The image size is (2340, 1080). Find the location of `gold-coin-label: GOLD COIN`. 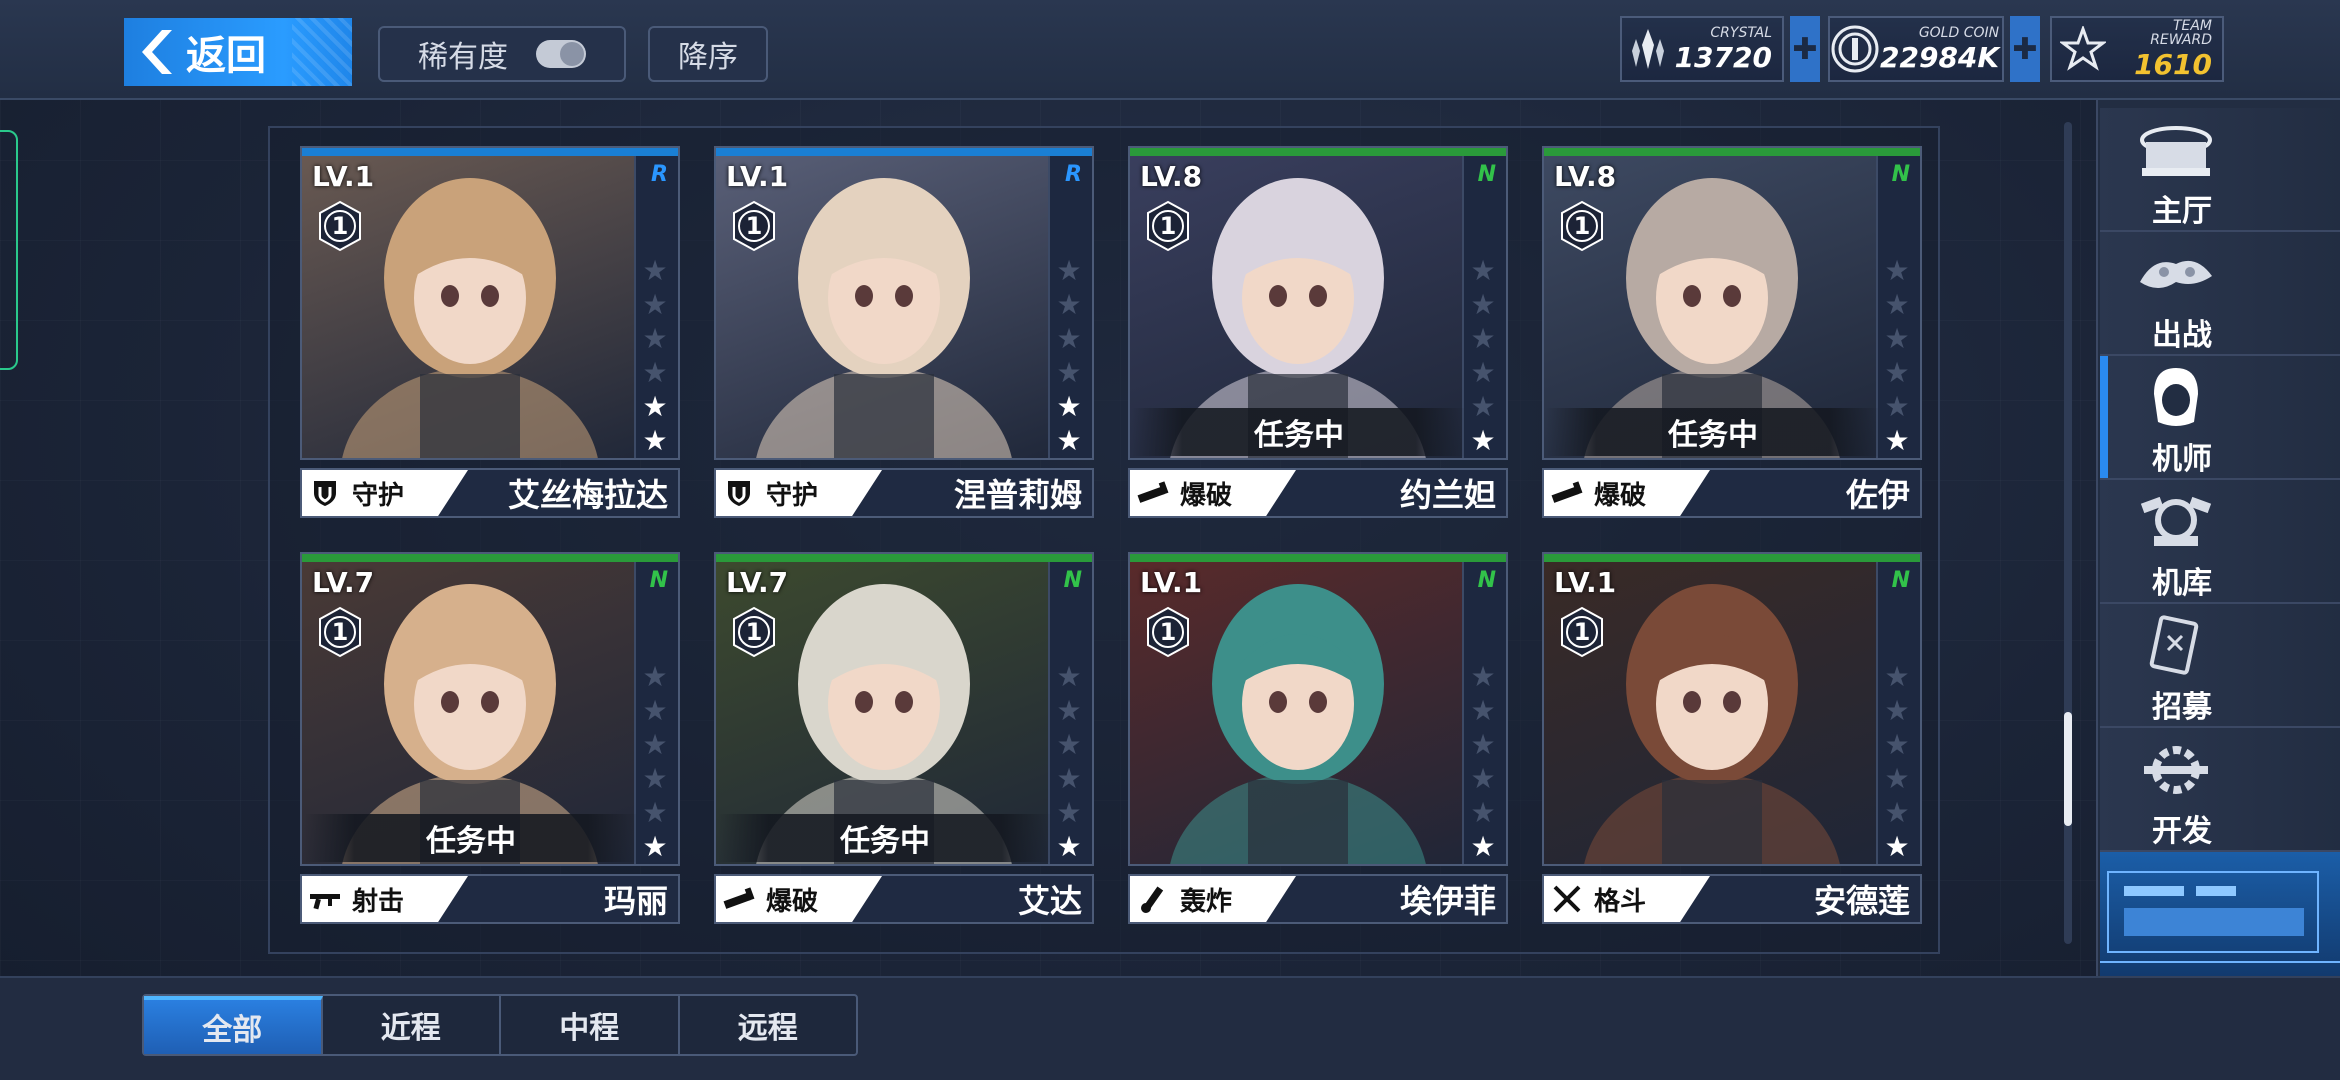

gold-coin-label: GOLD COIN is located at coordinates (1959, 33).